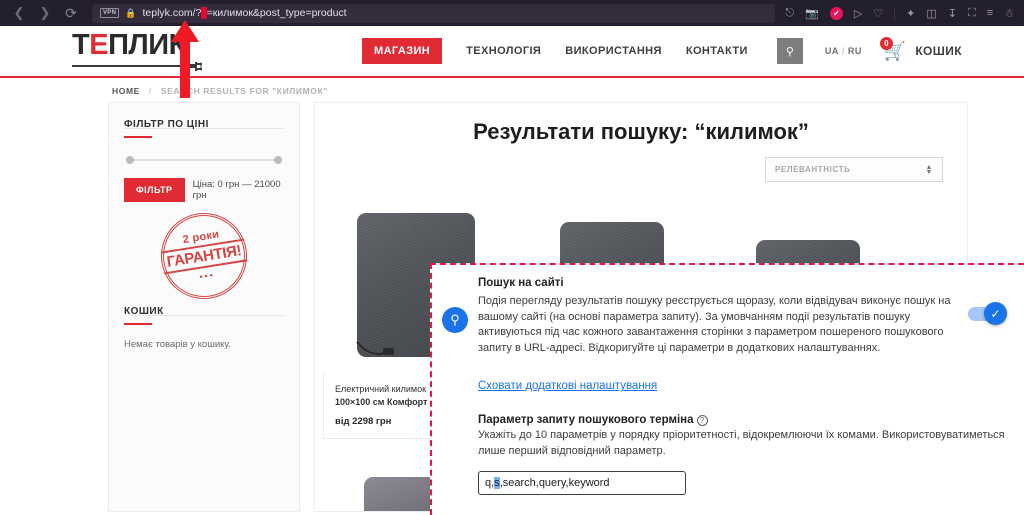  I want to click on lang-ua: UA, so click(832, 51).